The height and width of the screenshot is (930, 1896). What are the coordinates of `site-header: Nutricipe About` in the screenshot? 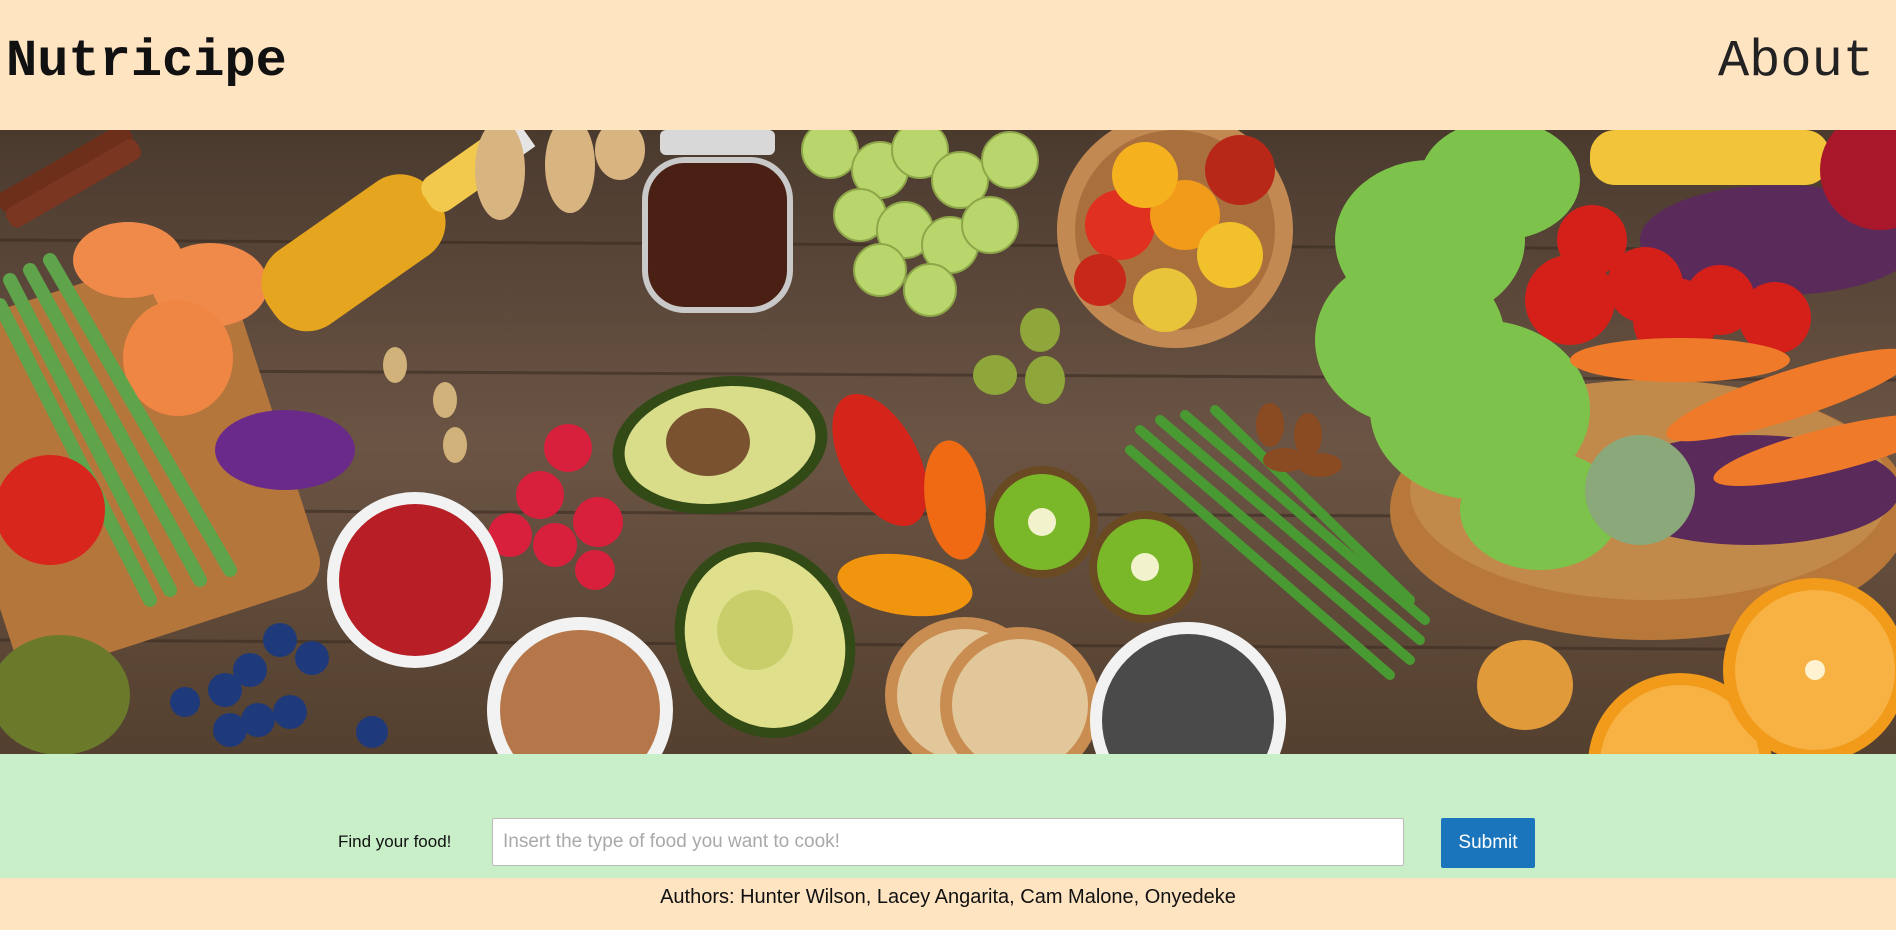 It's located at (948, 65).